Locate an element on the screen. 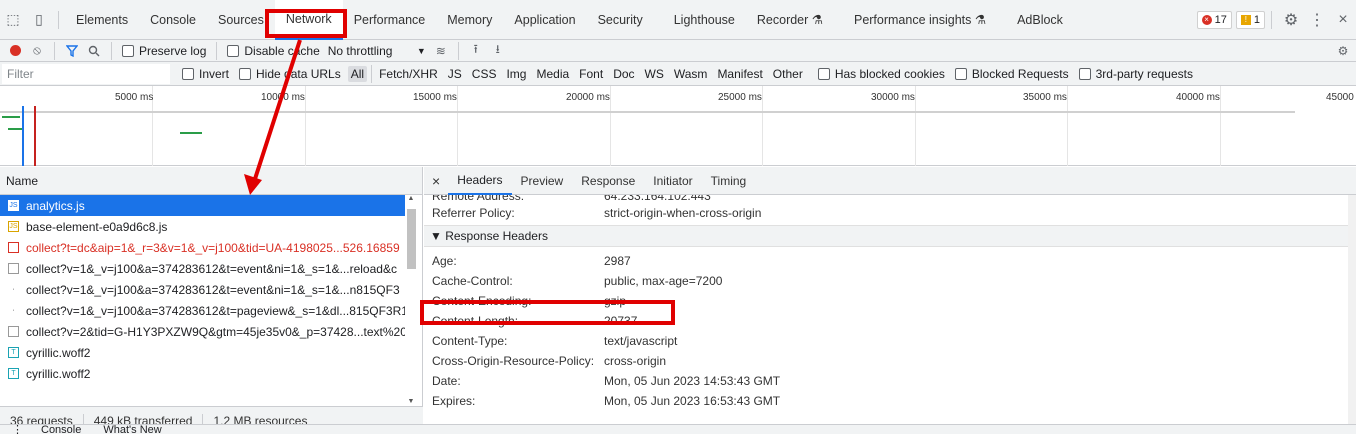 The height and width of the screenshot is (434, 1356). hide-data-urls-checkbox: Hide data URLs is located at coordinates (290, 74).